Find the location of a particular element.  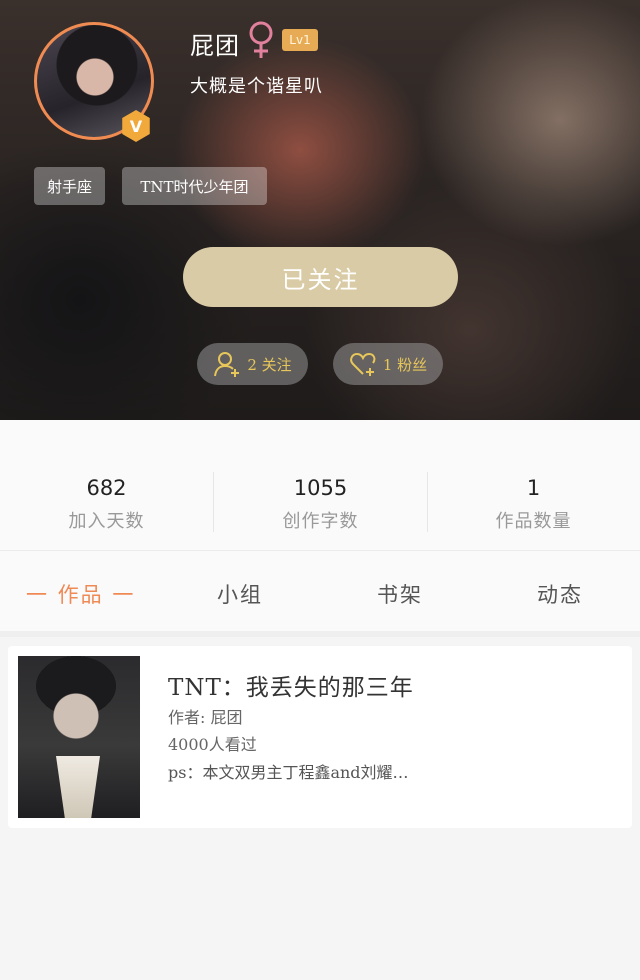

tab-groups: 小组 is located at coordinates (240, 594).